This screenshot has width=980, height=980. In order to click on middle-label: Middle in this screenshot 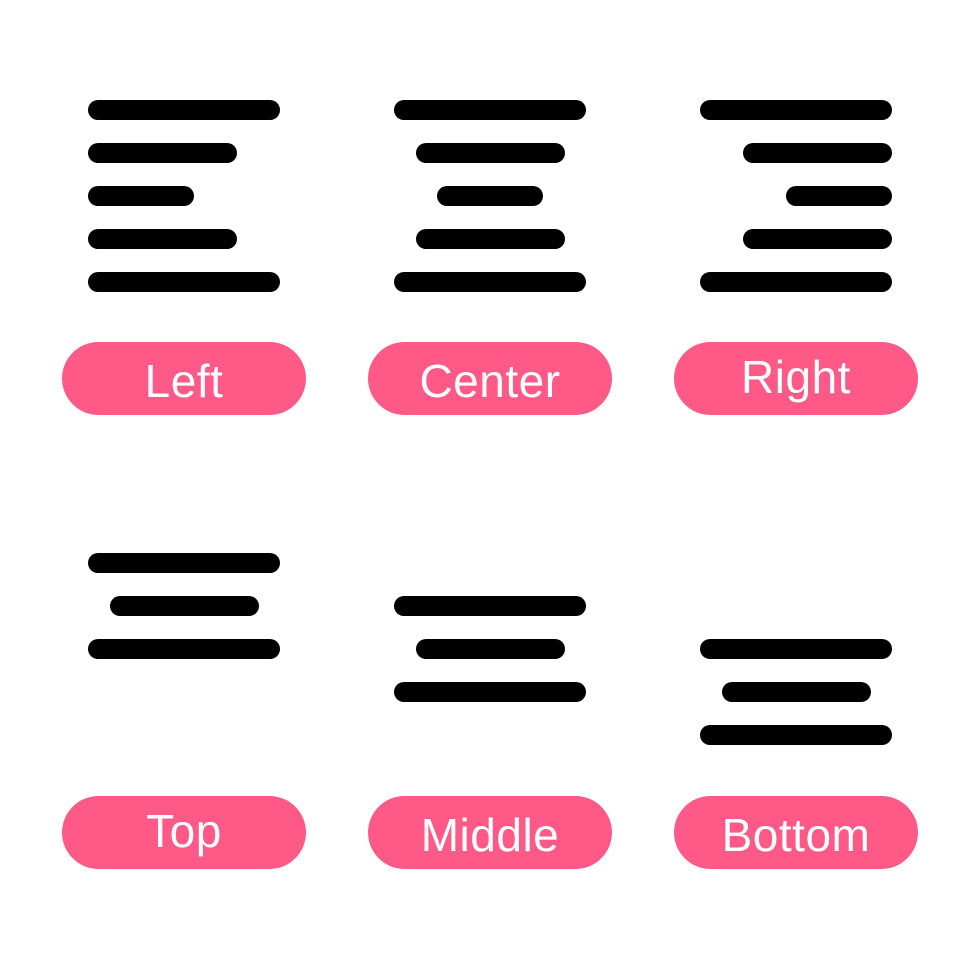, I will do `click(490, 834)`.